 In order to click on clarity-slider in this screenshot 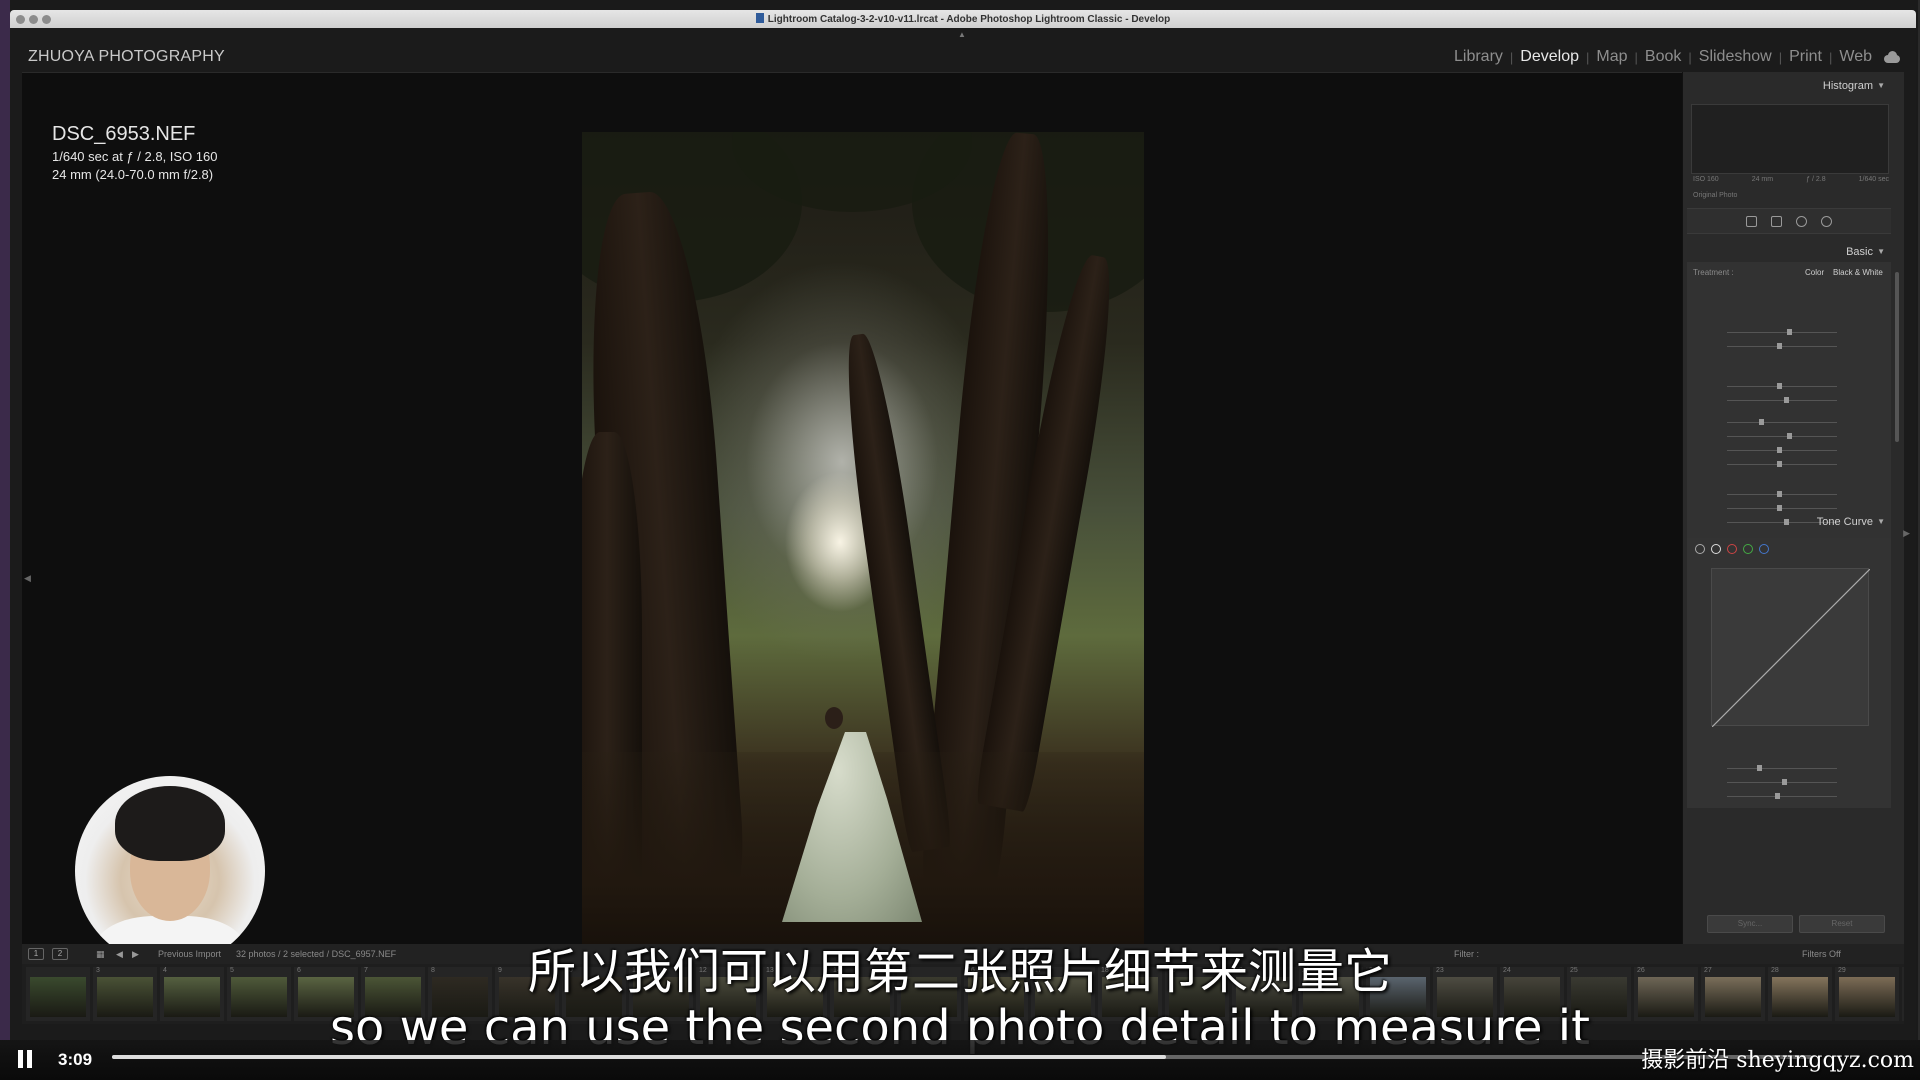, I will do `click(1782, 508)`.